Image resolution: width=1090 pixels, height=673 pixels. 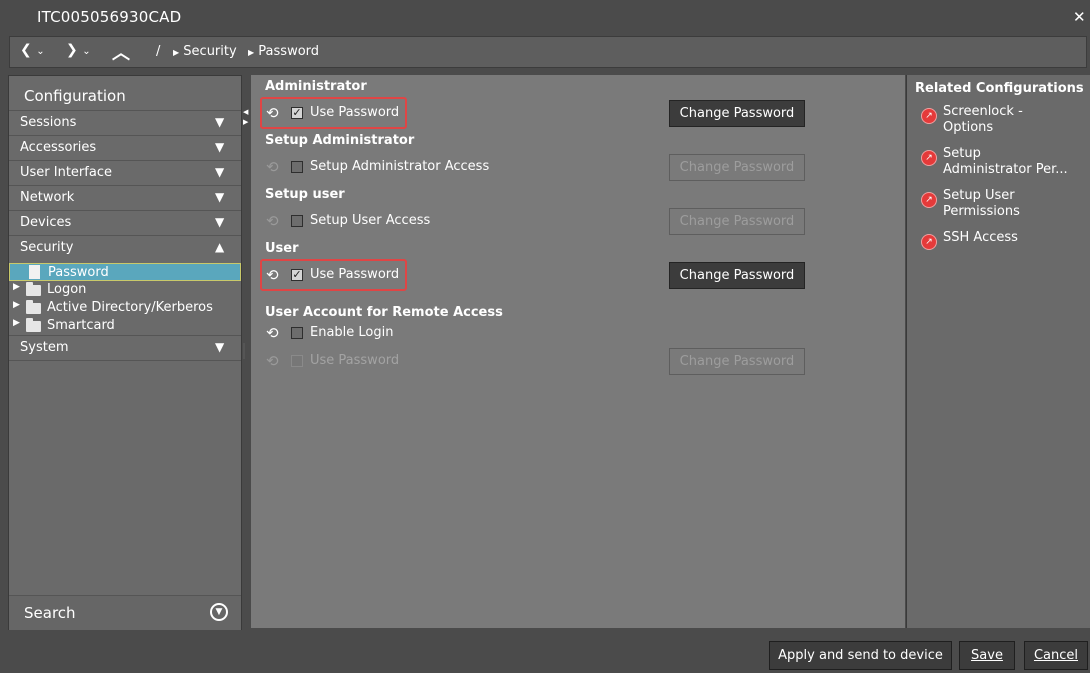 I want to click on remote-change-password-button: Change Password, so click(x=737, y=361).